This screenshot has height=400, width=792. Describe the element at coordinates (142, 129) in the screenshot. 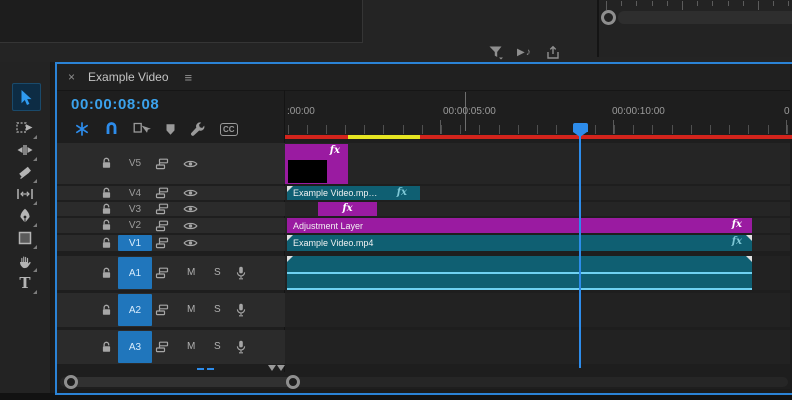

I see `linked-selection-icon` at that location.